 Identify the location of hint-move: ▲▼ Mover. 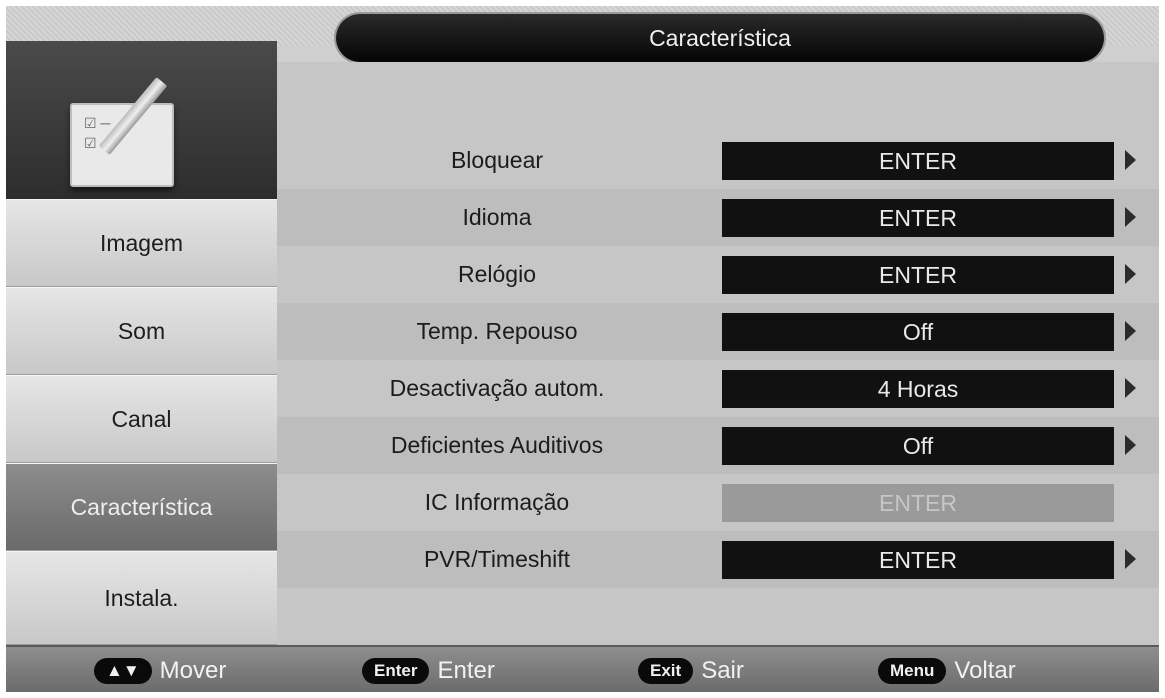
(160, 671).